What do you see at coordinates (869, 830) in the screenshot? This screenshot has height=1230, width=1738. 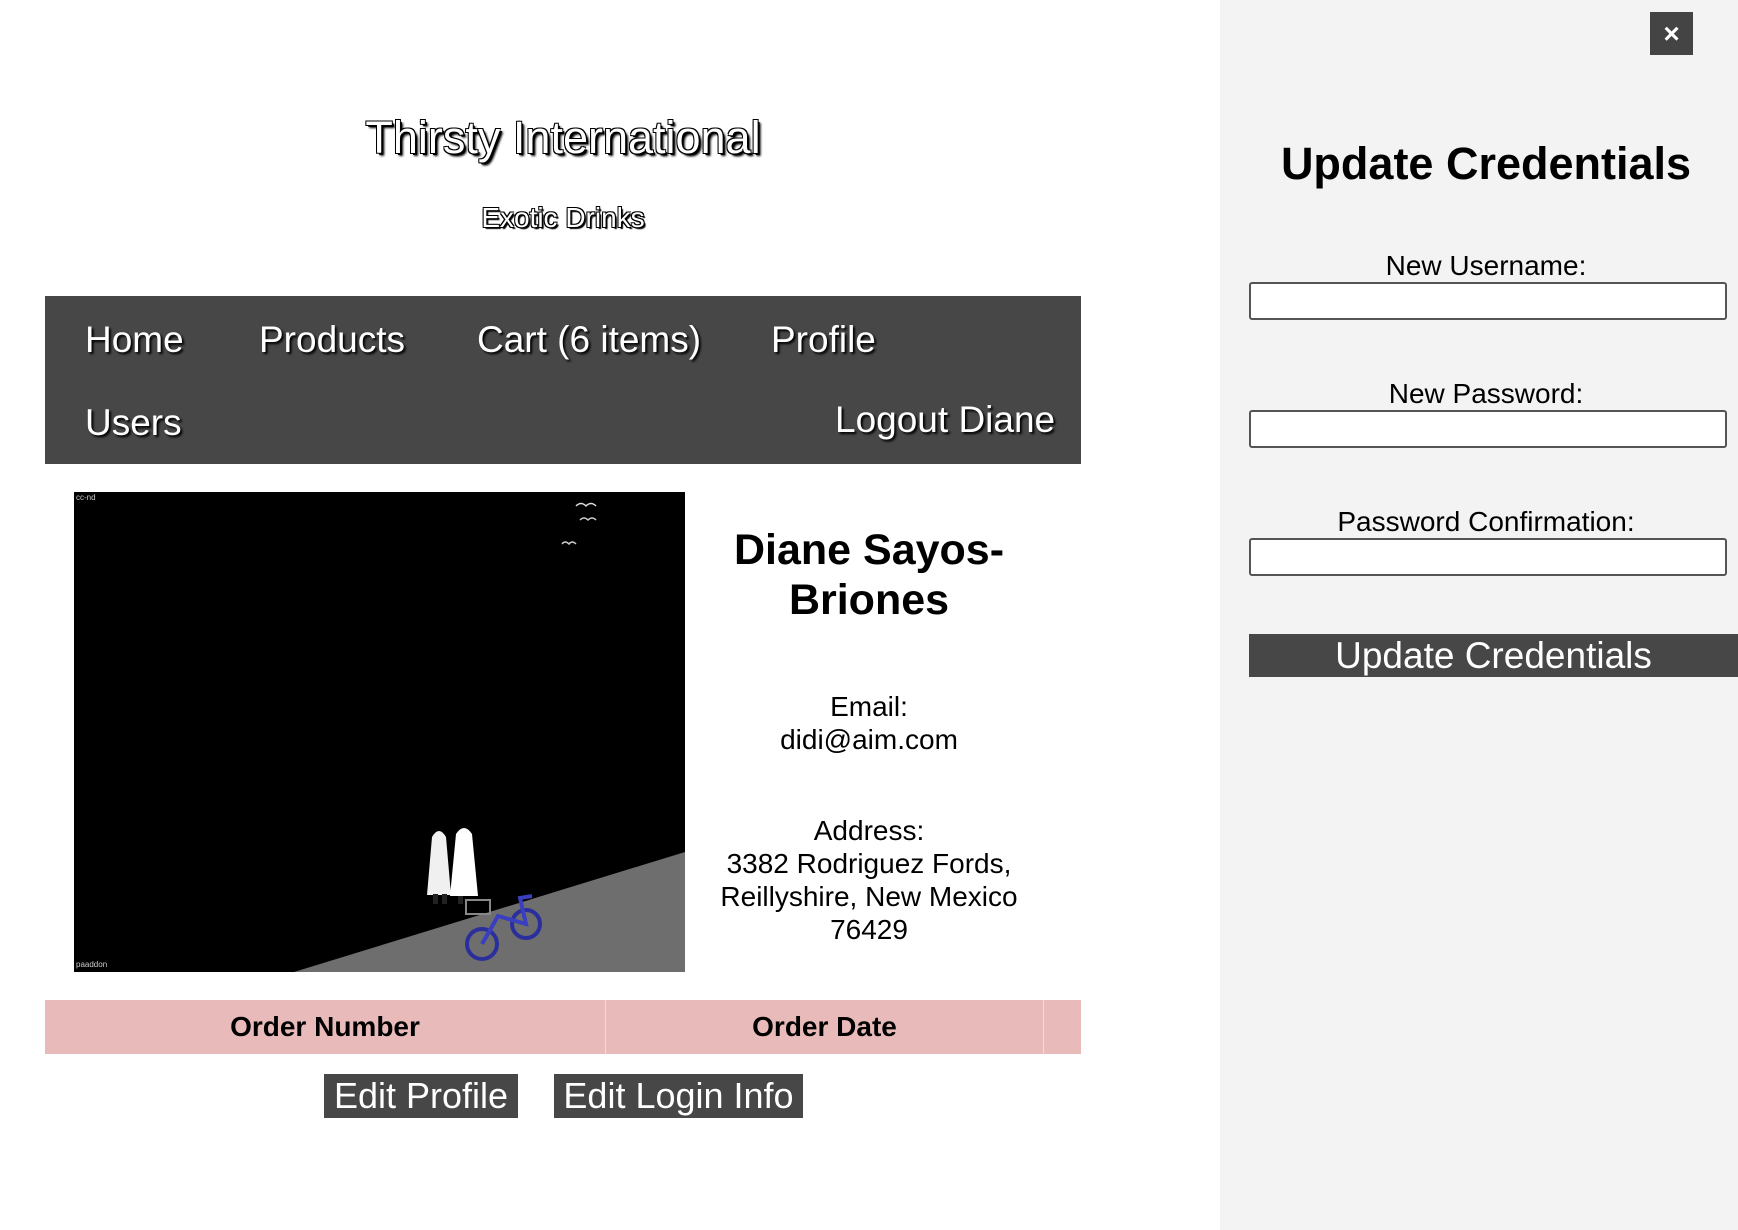 I see `address-label: Address:` at bounding box center [869, 830].